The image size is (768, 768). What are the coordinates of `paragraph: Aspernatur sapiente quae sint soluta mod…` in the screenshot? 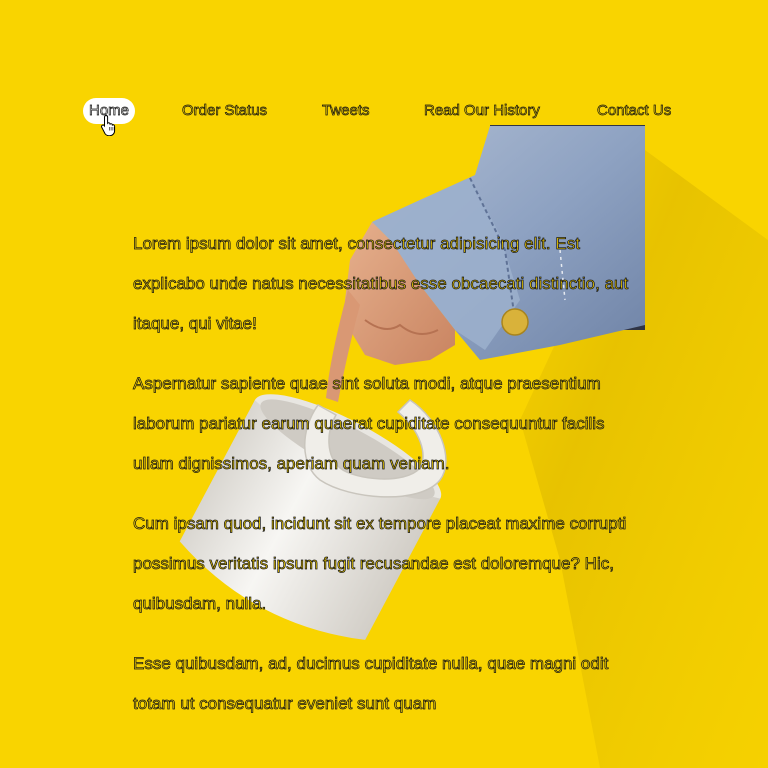 It's located at (369, 424).